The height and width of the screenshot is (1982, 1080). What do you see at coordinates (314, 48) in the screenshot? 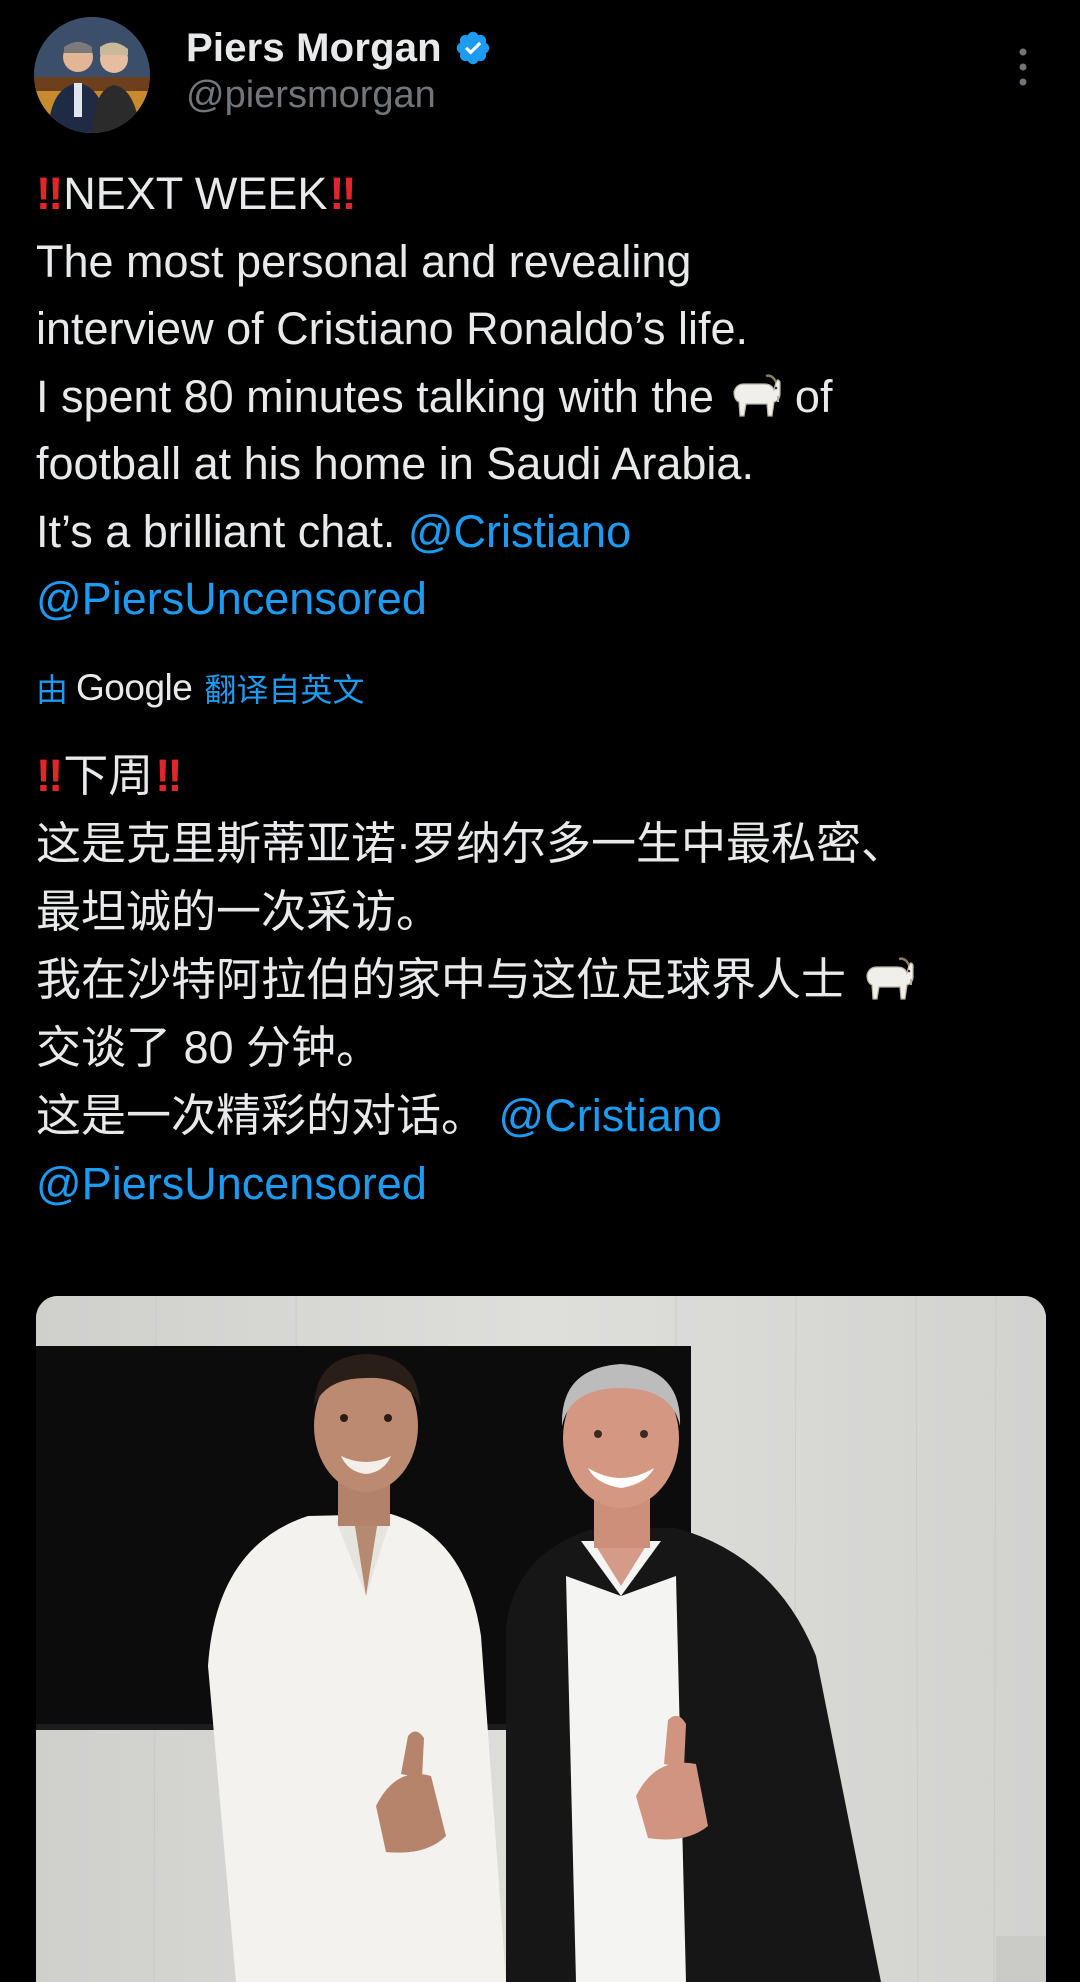
I see `author-display-name: Piers Morgan` at bounding box center [314, 48].